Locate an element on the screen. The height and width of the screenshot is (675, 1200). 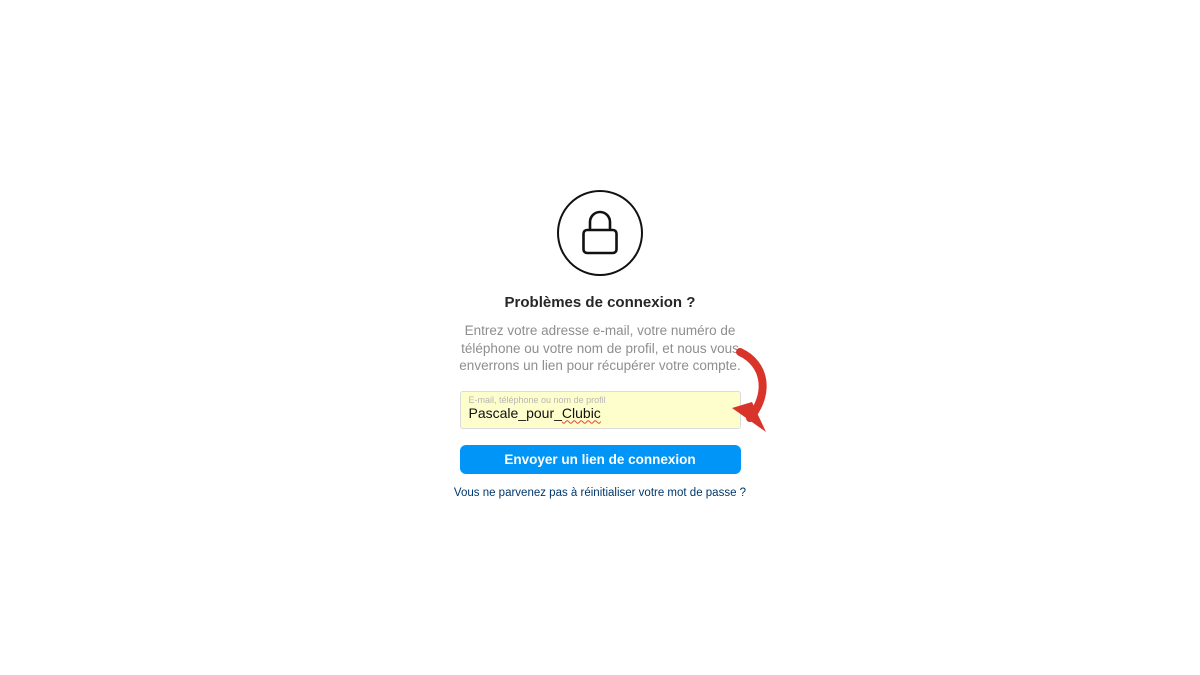
identifier-field-value: Pascale_pour_Clubic is located at coordinates (535, 413).